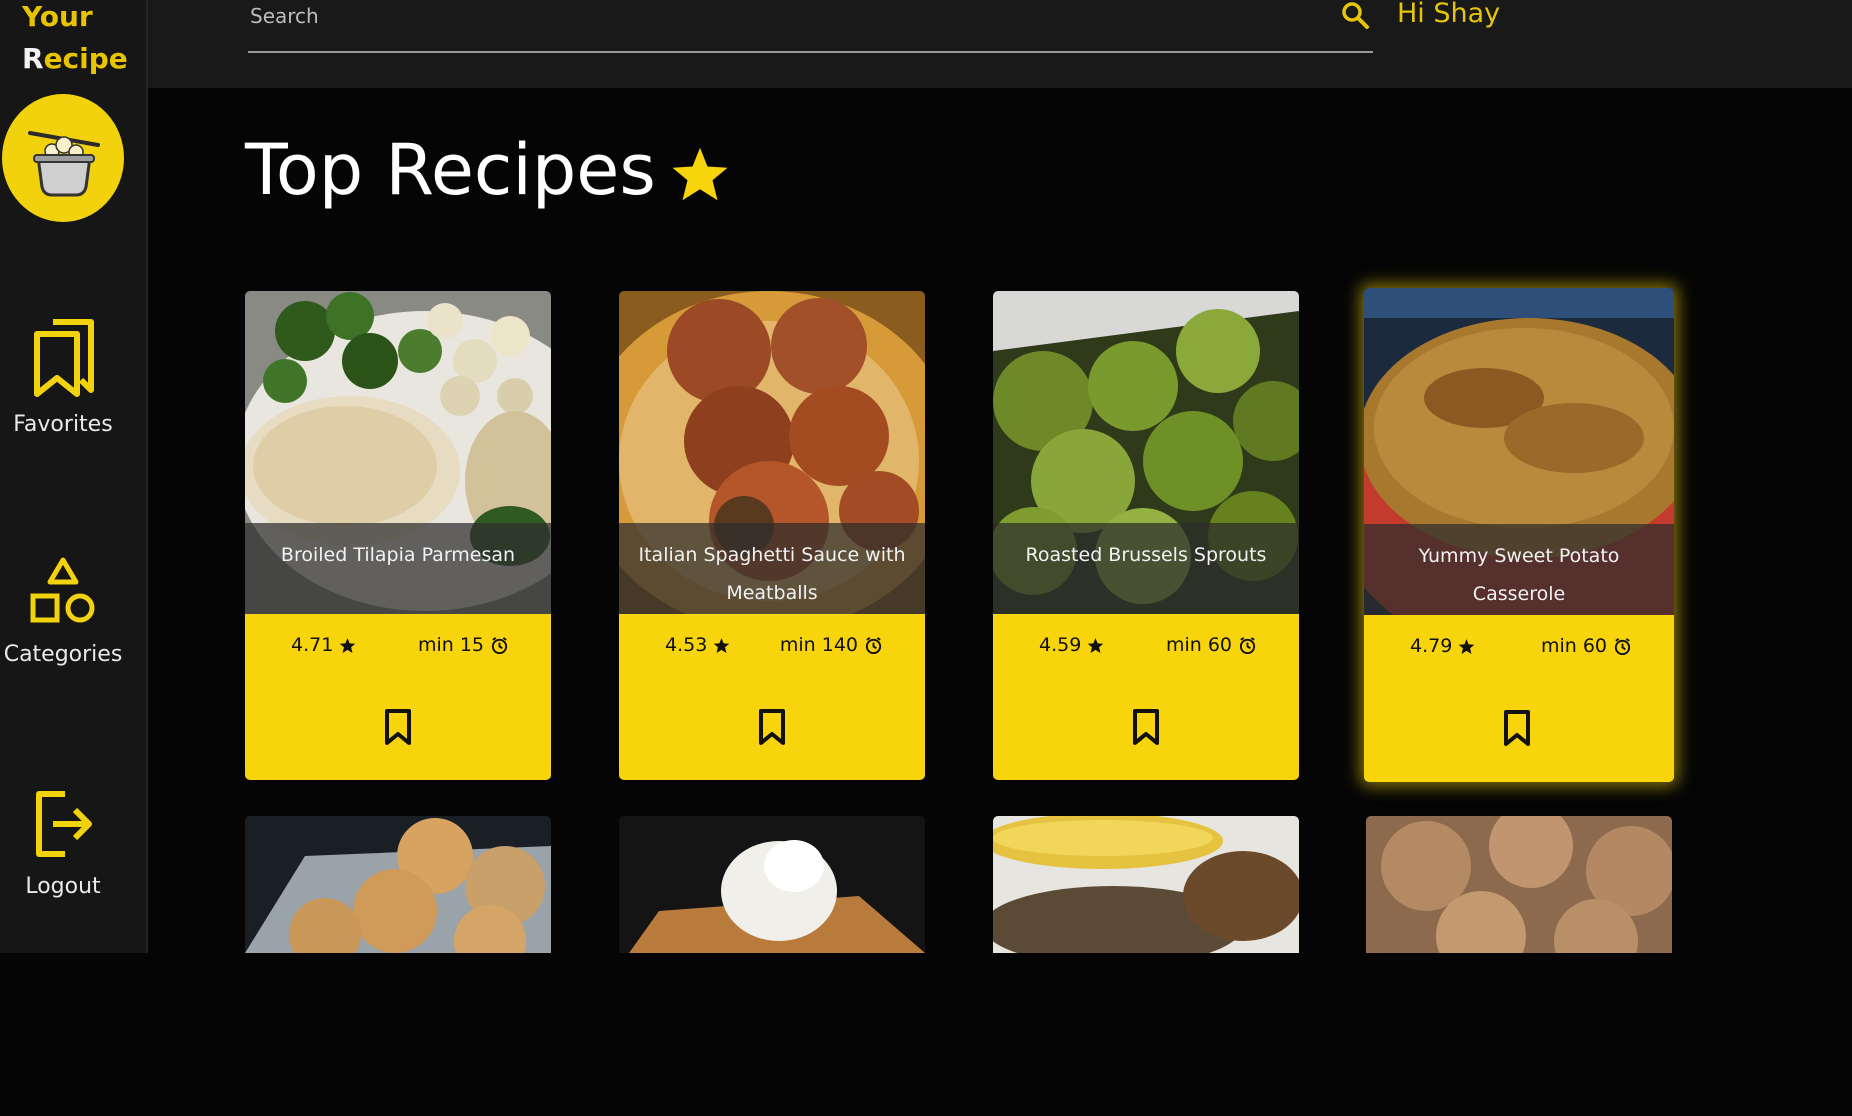  Describe the element at coordinates (323, 645) in the screenshot. I see `recipe-rating: 4.71` at that location.